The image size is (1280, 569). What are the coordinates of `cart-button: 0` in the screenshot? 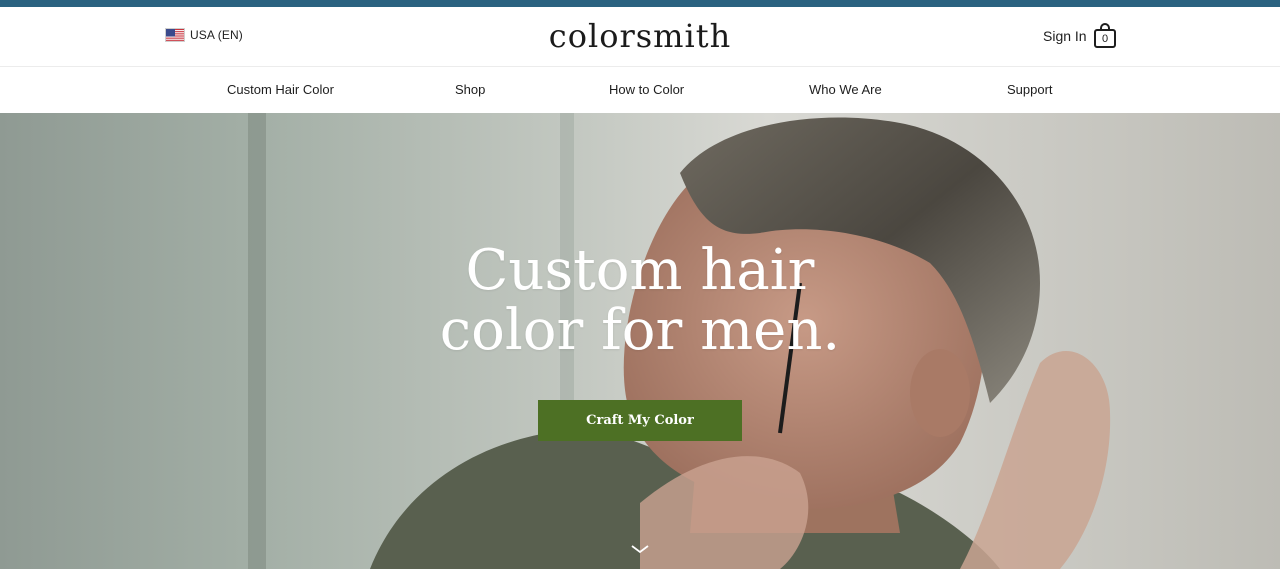 It's located at (1105, 36).